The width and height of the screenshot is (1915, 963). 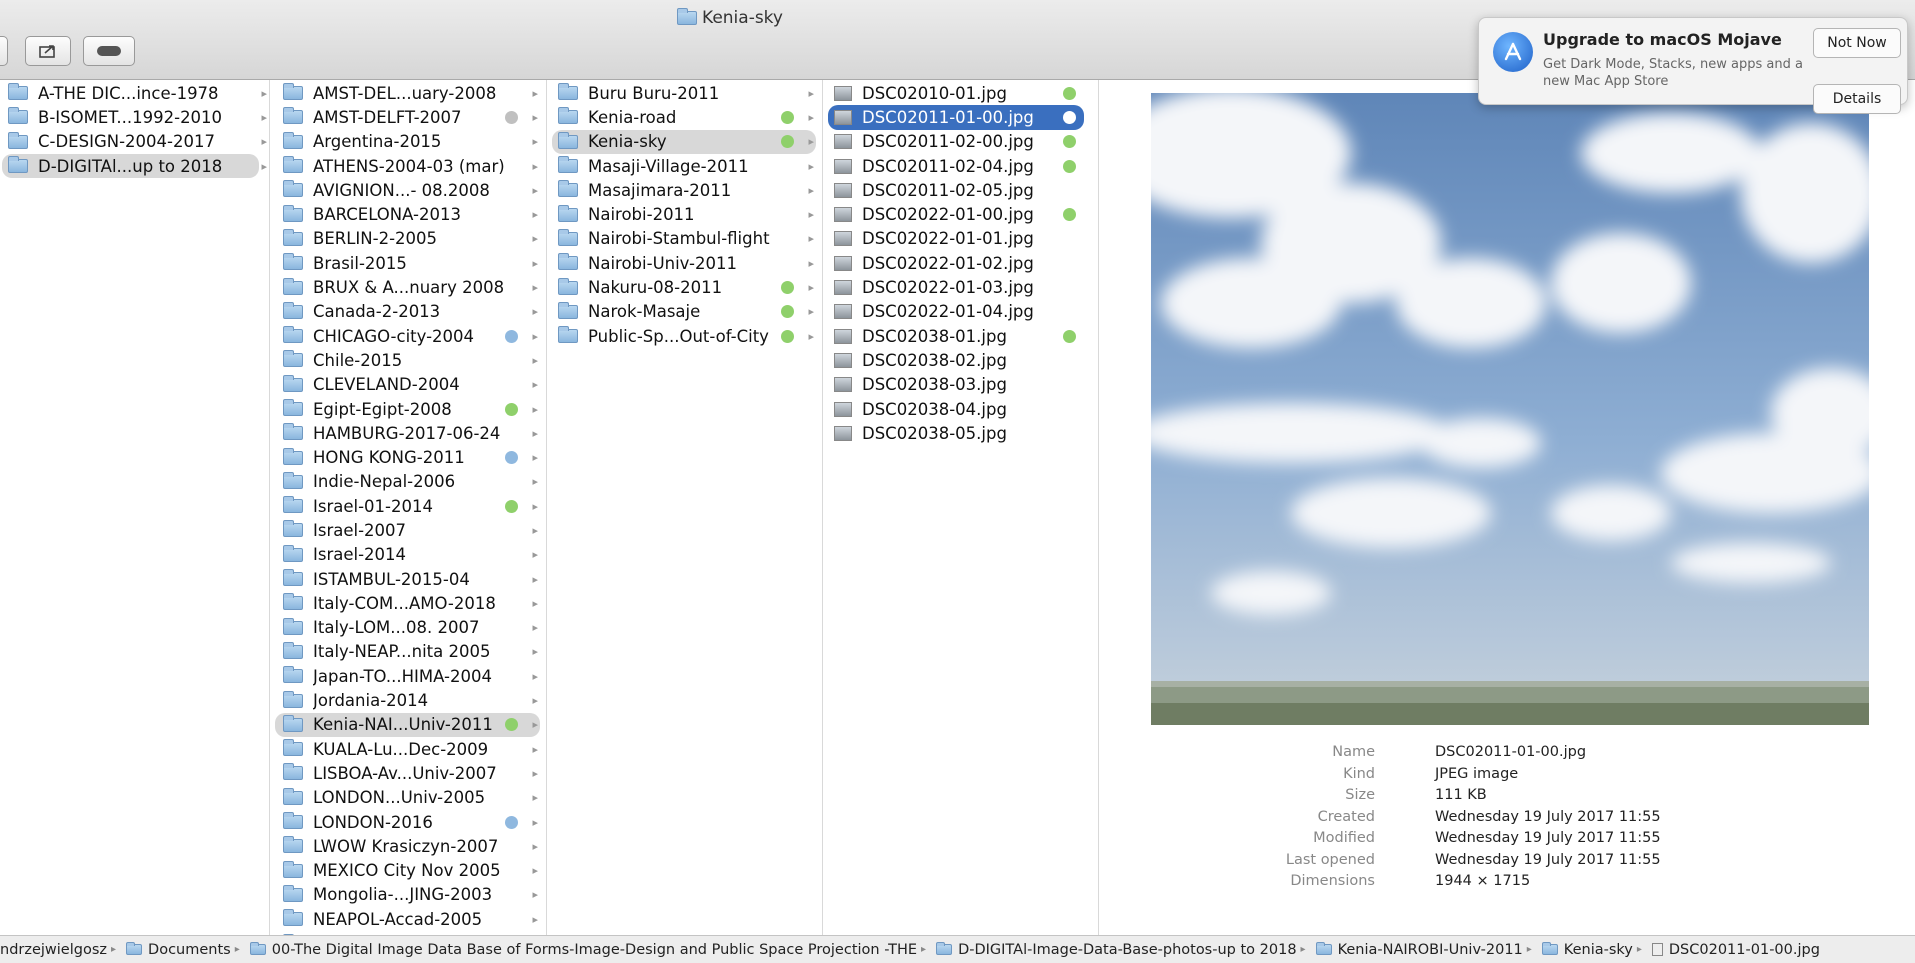 What do you see at coordinates (404, 603) in the screenshot?
I see `folder-row-label: Italy-COM...AMO-2018` at bounding box center [404, 603].